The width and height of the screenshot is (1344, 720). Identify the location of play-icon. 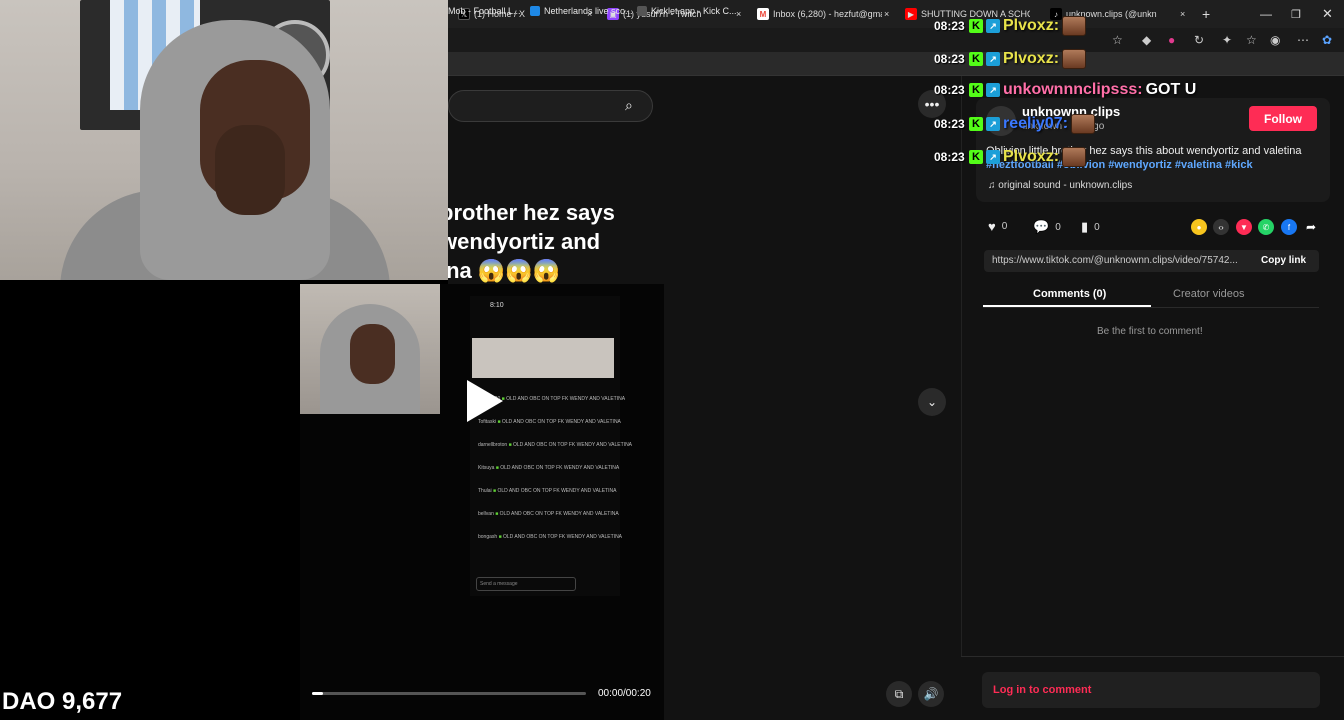
(485, 401).